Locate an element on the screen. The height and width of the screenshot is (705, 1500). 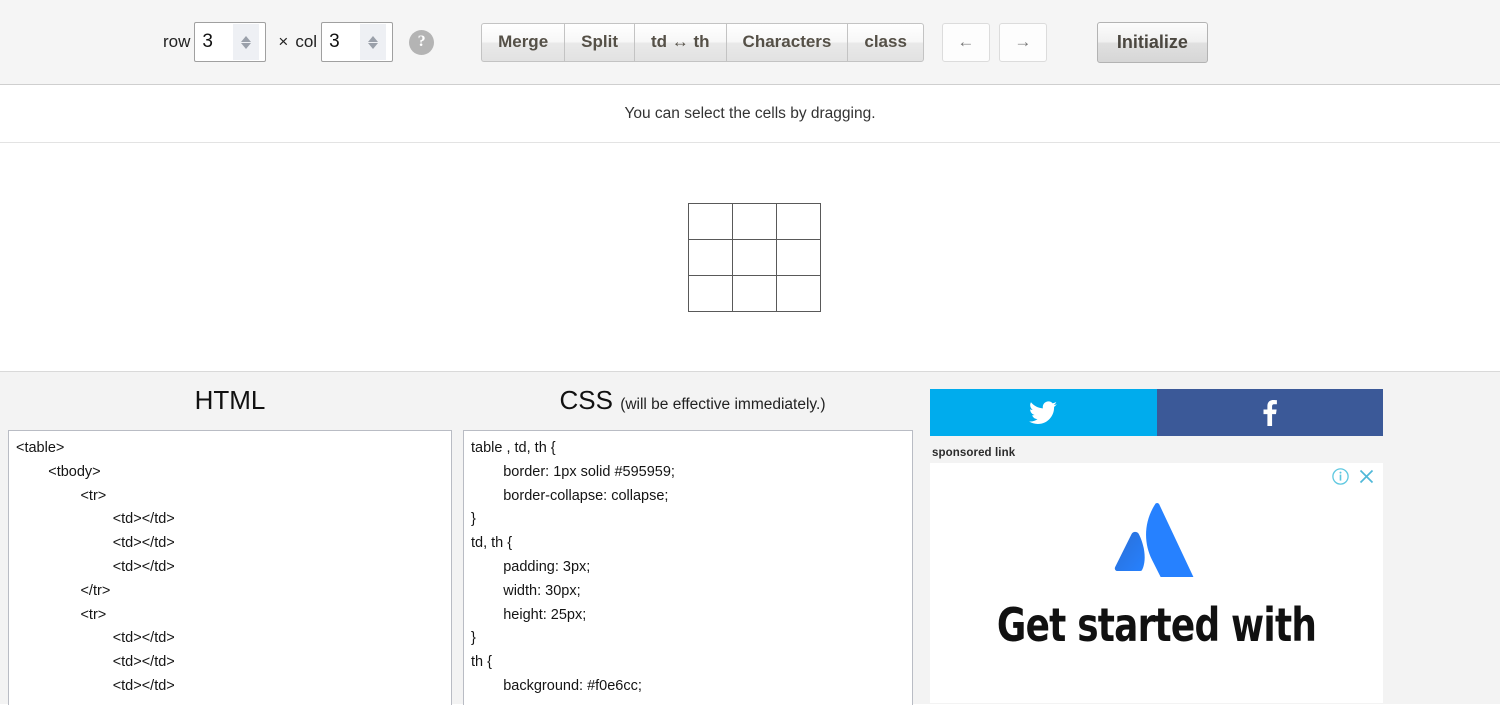
twitter-share-button is located at coordinates (1043, 412).